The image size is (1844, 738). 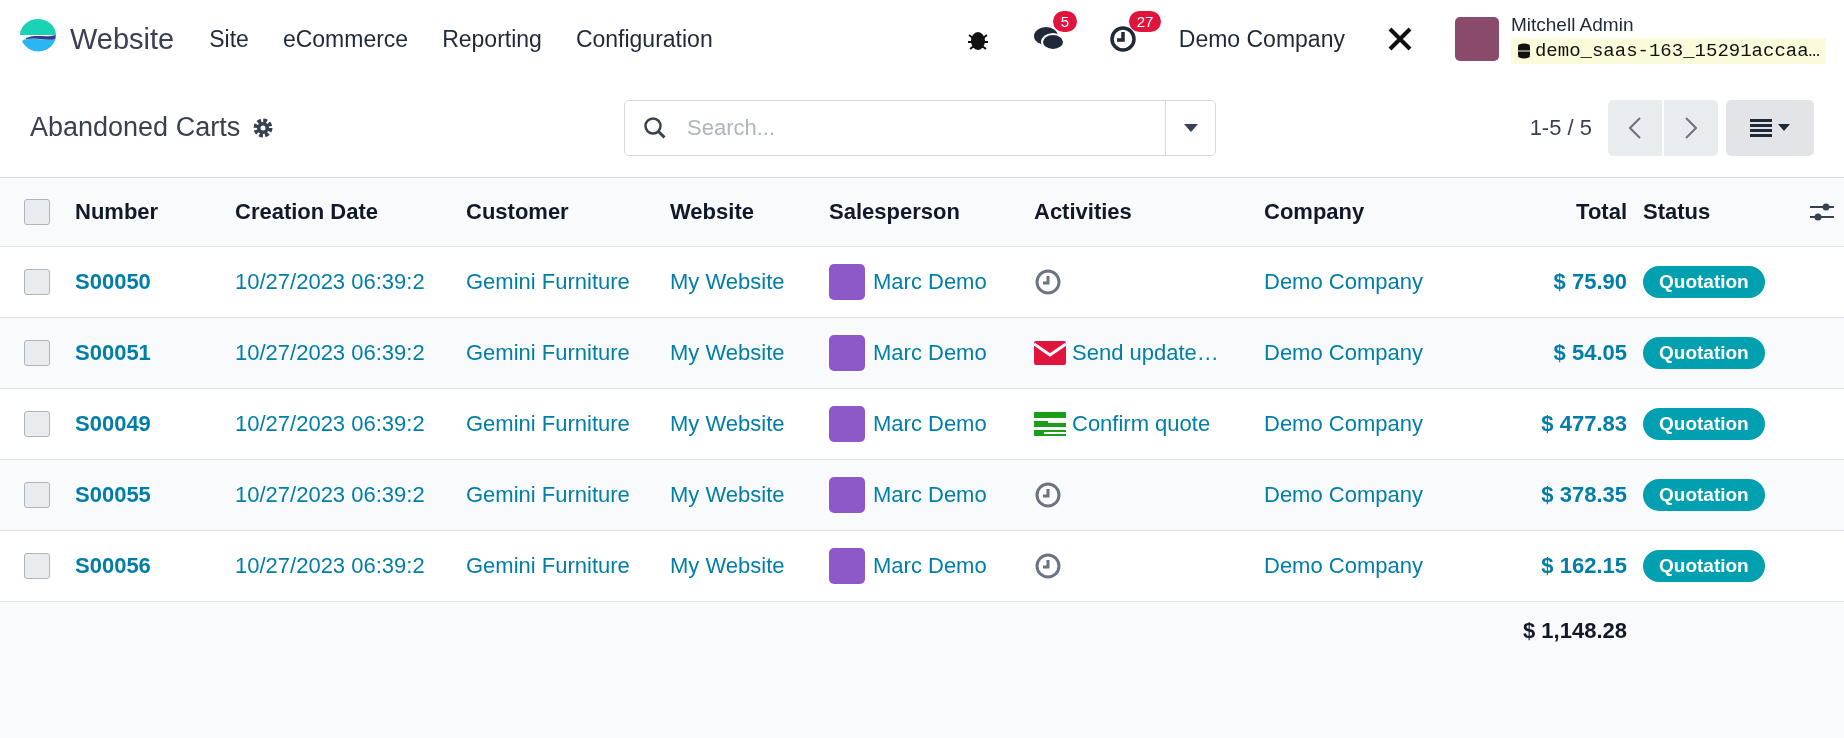 What do you see at coordinates (1122, 39) in the screenshot?
I see `clock-icon` at bounding box center [1122, 39].